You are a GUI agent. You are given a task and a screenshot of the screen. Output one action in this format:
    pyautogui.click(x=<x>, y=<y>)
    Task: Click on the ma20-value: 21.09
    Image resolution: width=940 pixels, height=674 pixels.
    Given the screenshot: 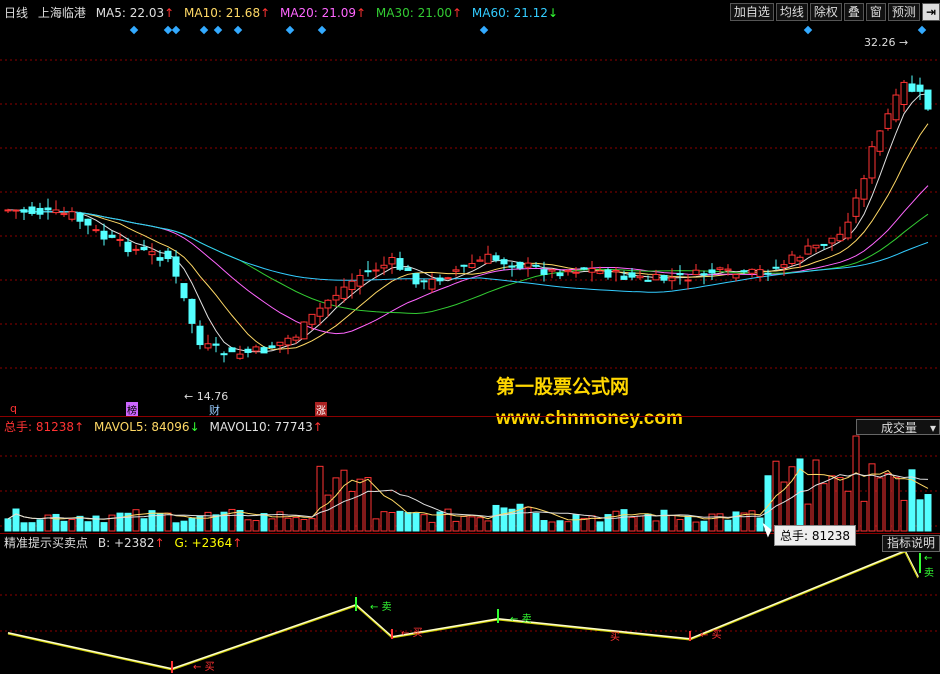 What is the action you would take?
    pyautogui.click(x=339, y=13)
    